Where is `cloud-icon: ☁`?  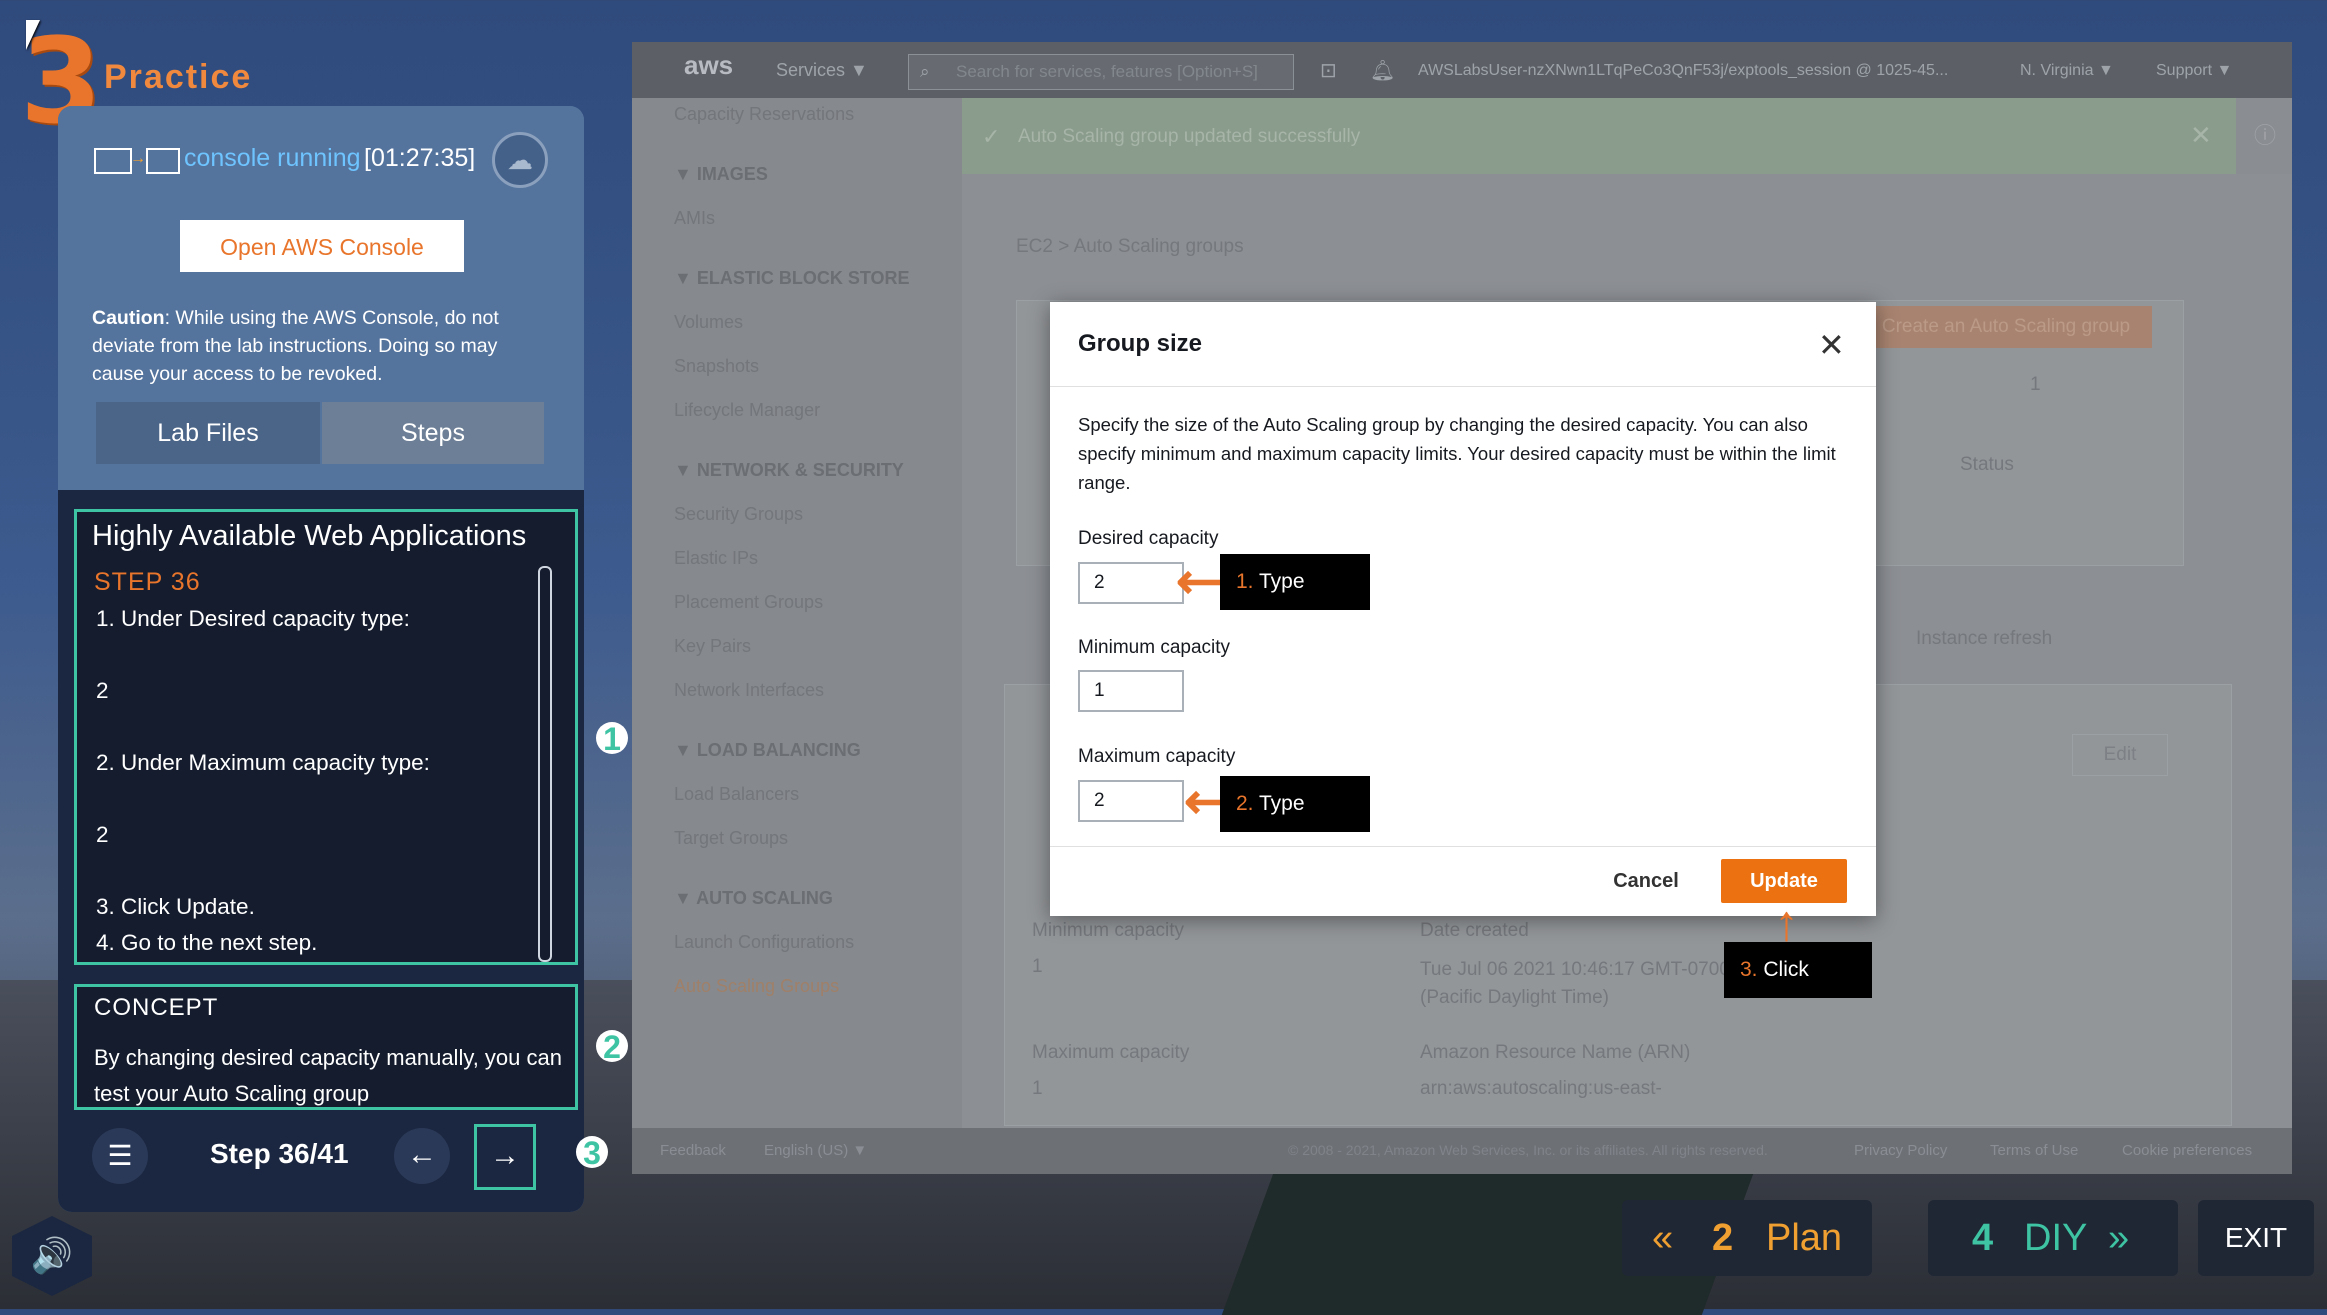
cloud-icon: ☁ is located at coordinates (520, 160).